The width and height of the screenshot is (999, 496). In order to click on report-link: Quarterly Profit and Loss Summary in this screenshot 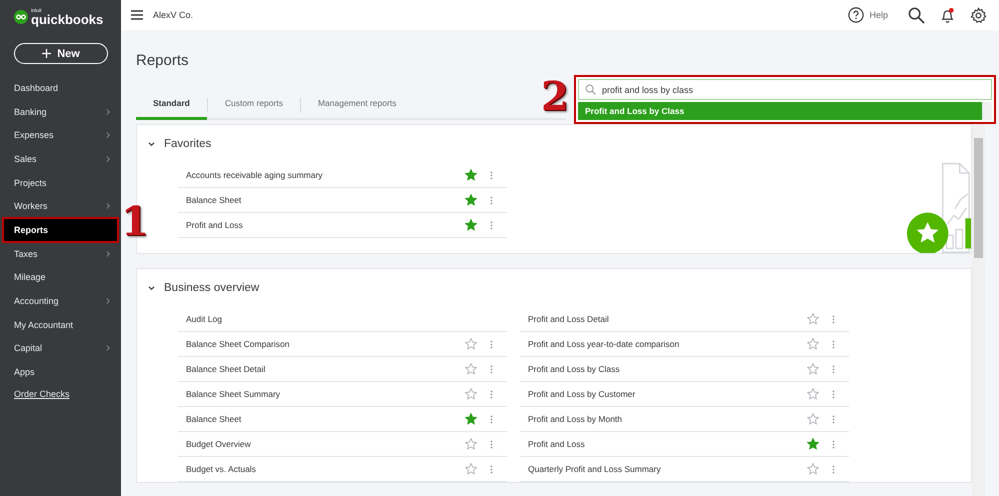, I will do `click(667, 469)`.